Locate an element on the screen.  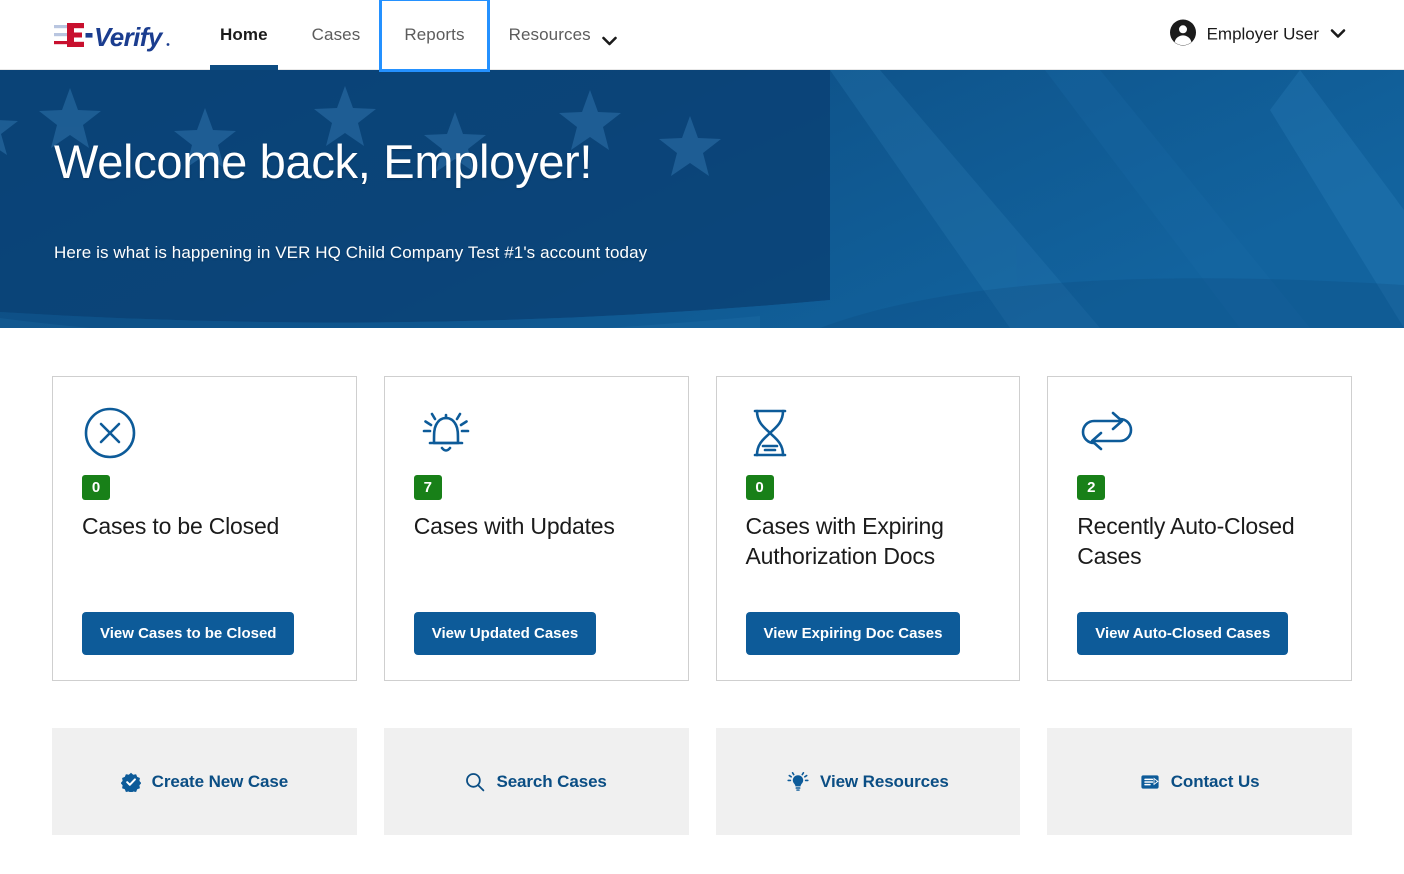
status-badge: 7 is located at coordinates (427, 487).